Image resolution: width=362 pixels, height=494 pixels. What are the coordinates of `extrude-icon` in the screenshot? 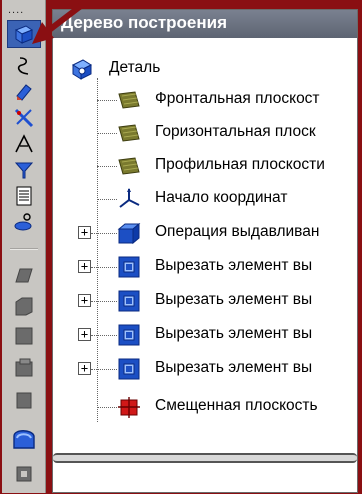 It's located at (129, 233).